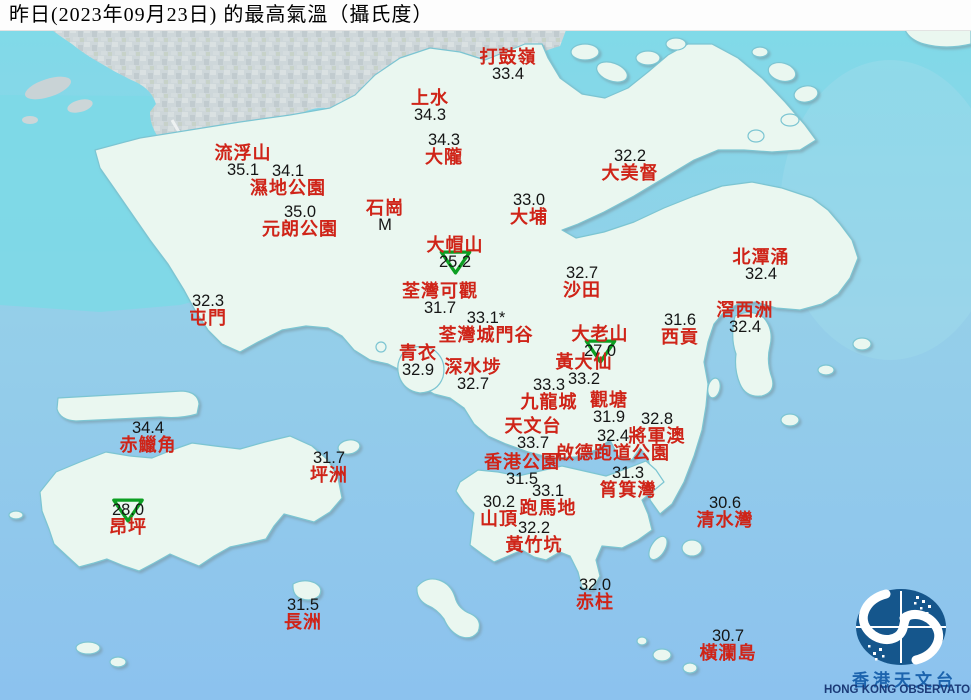 This screenshot has width=971, height=700. Describe the element at coordinates (329, 458) in the screenshot. I see `station-max-temp: 31.7` at that location.